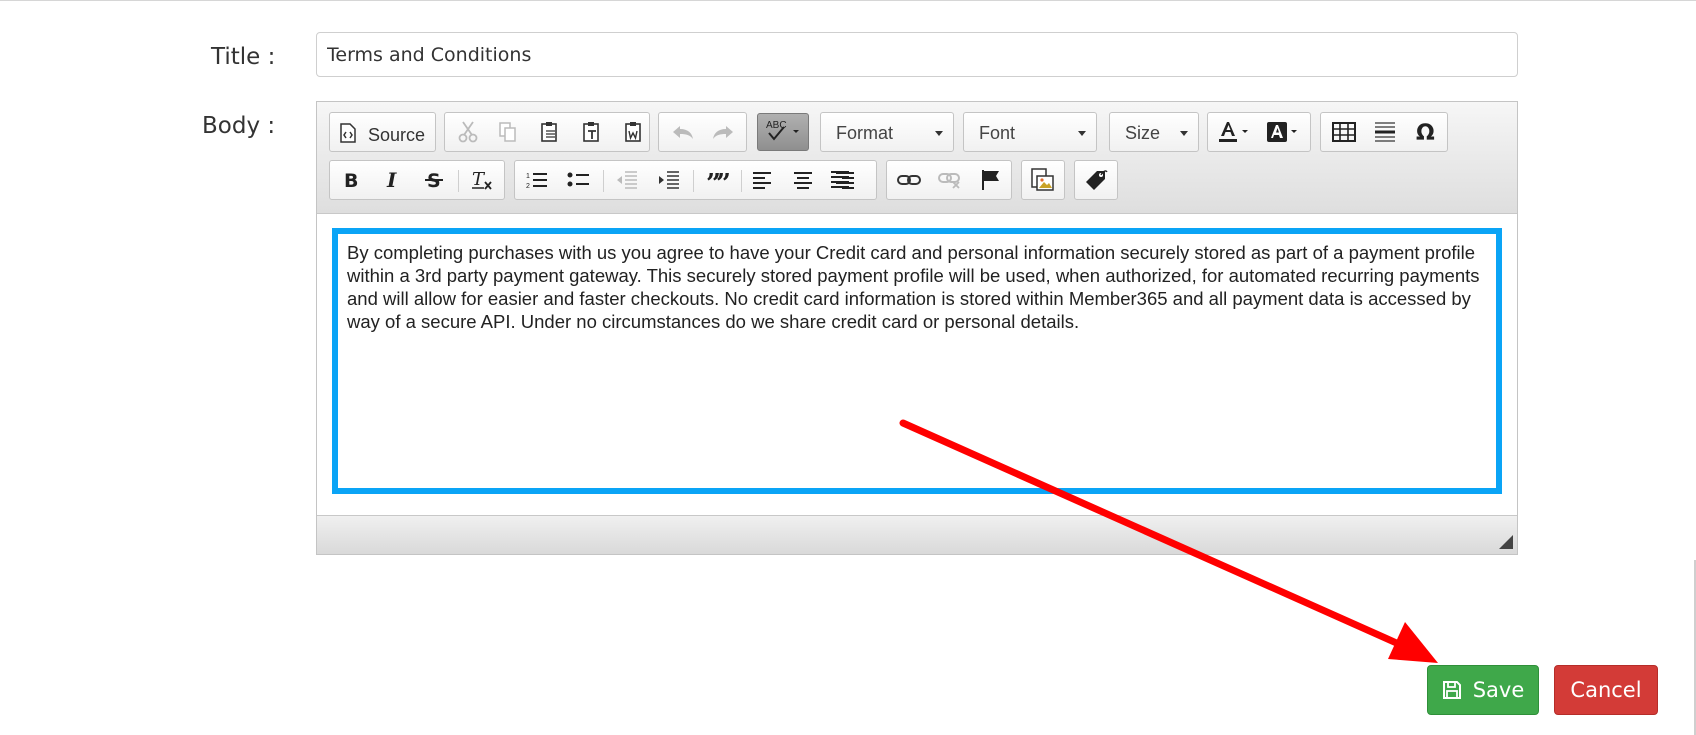 This screenshot has height=735, width=1696. I want to click on title-input, so click(917, 54).